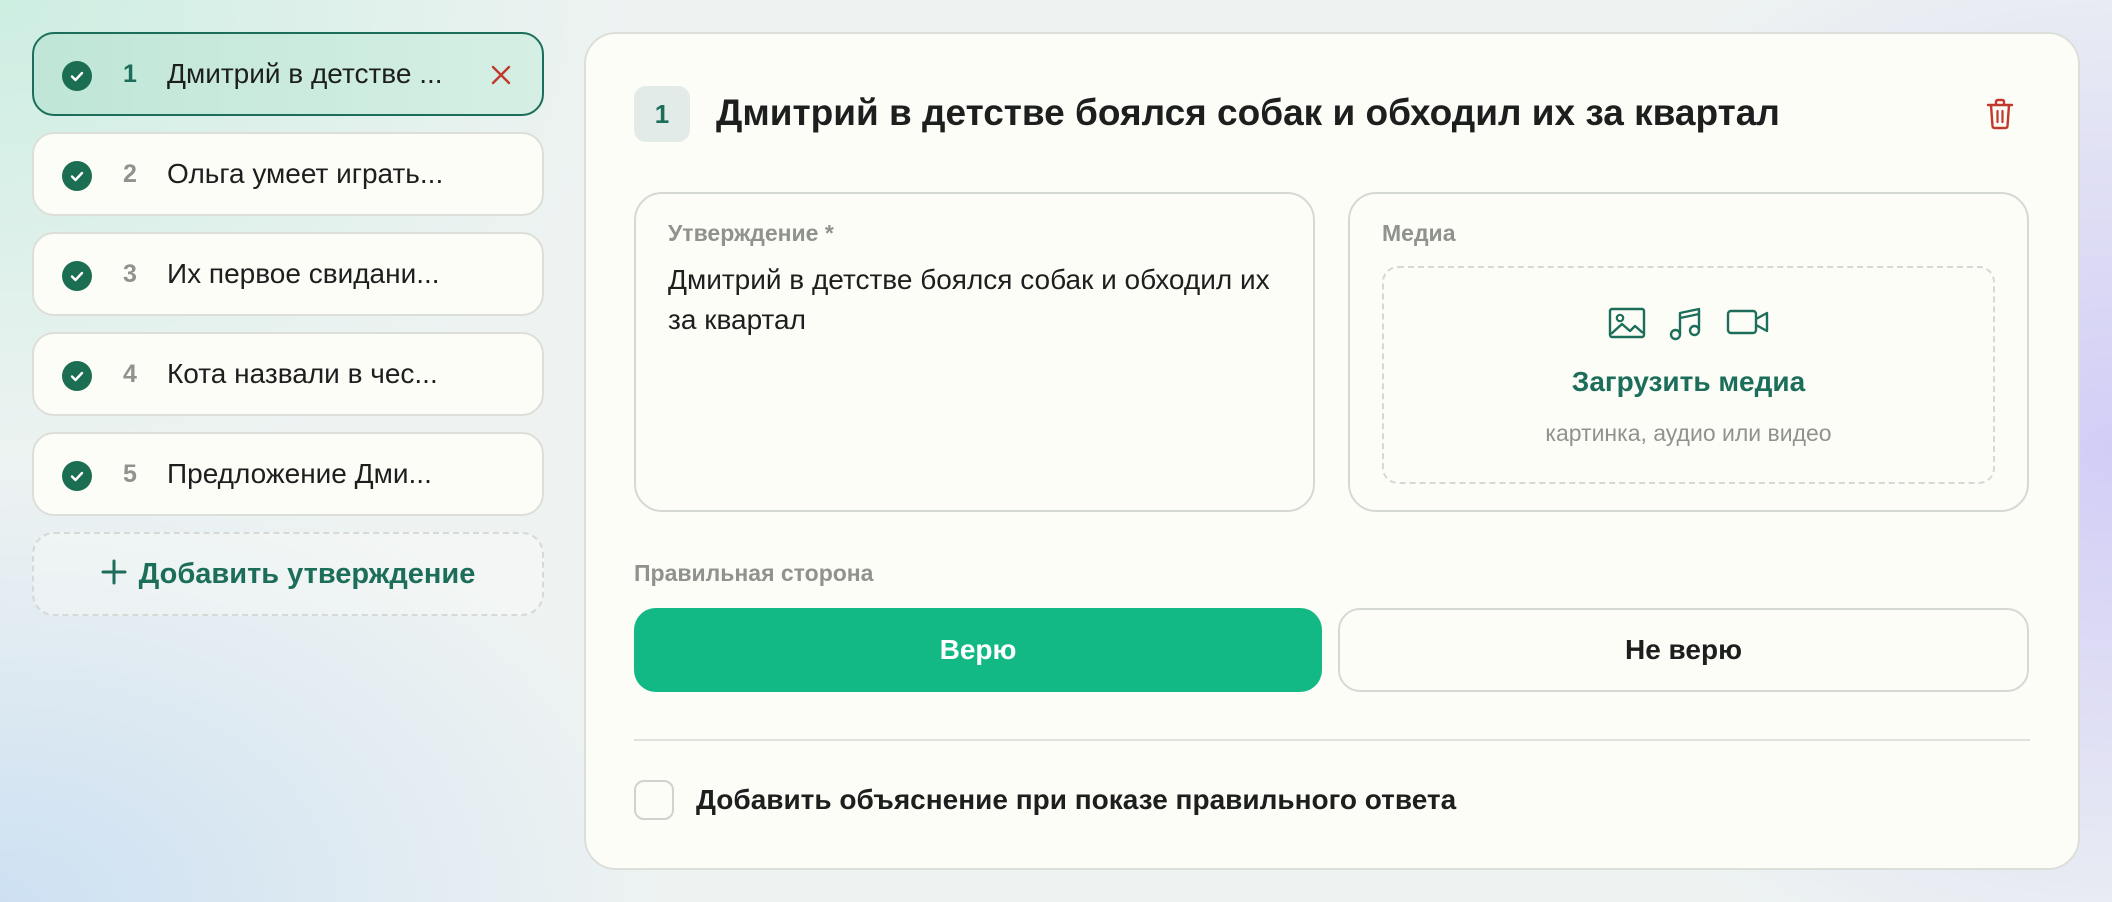  I want to click on music-icon, so click(1686, 324).